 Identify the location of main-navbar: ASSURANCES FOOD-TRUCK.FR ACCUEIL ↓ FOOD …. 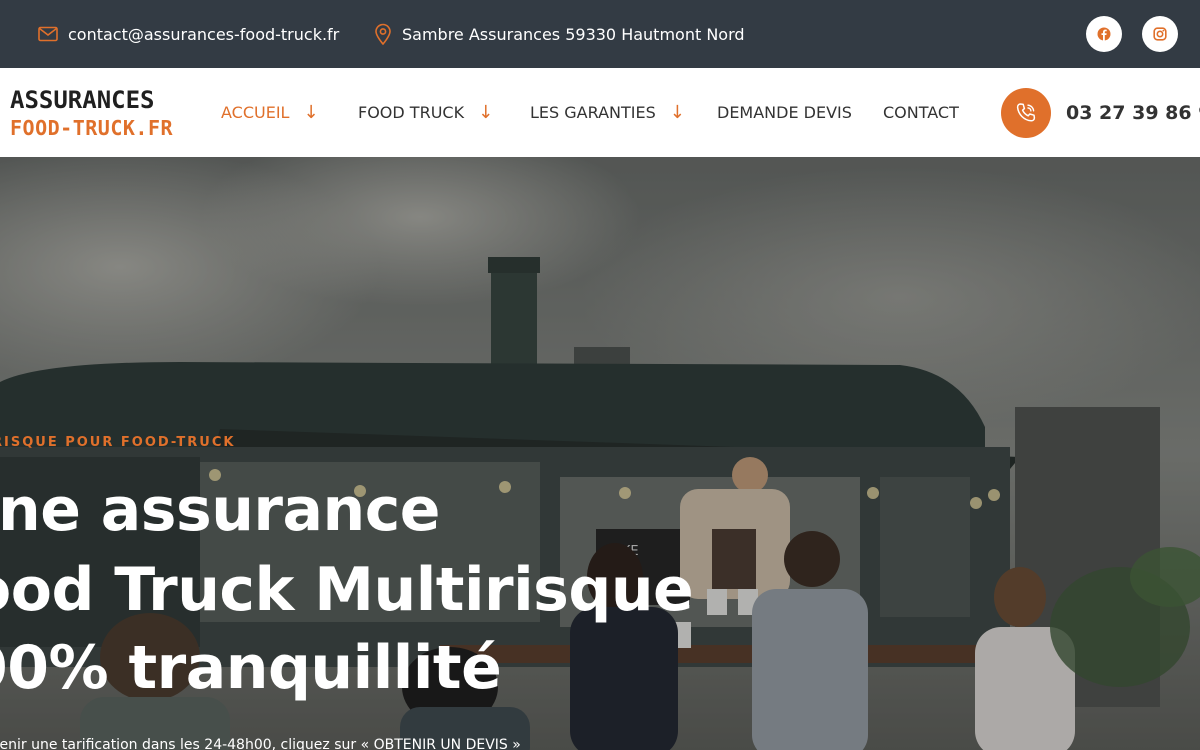
(600, 112).